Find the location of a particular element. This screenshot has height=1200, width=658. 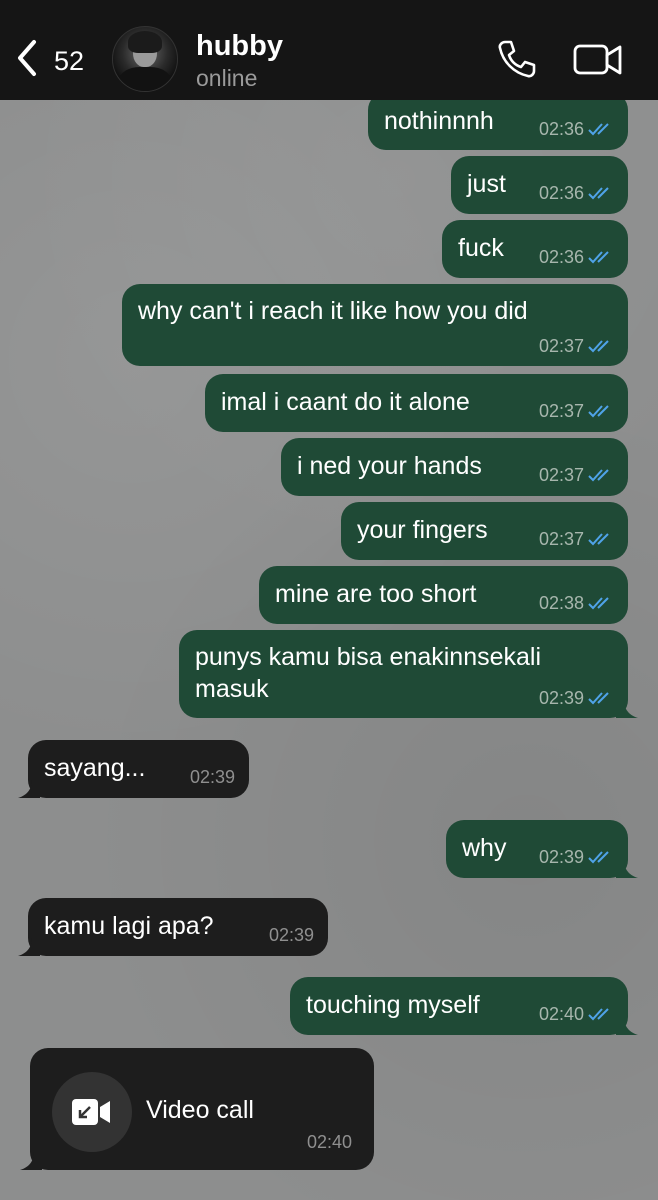

message-bubble: i ned your hands 02:37 is located at coordinates (454, 467).